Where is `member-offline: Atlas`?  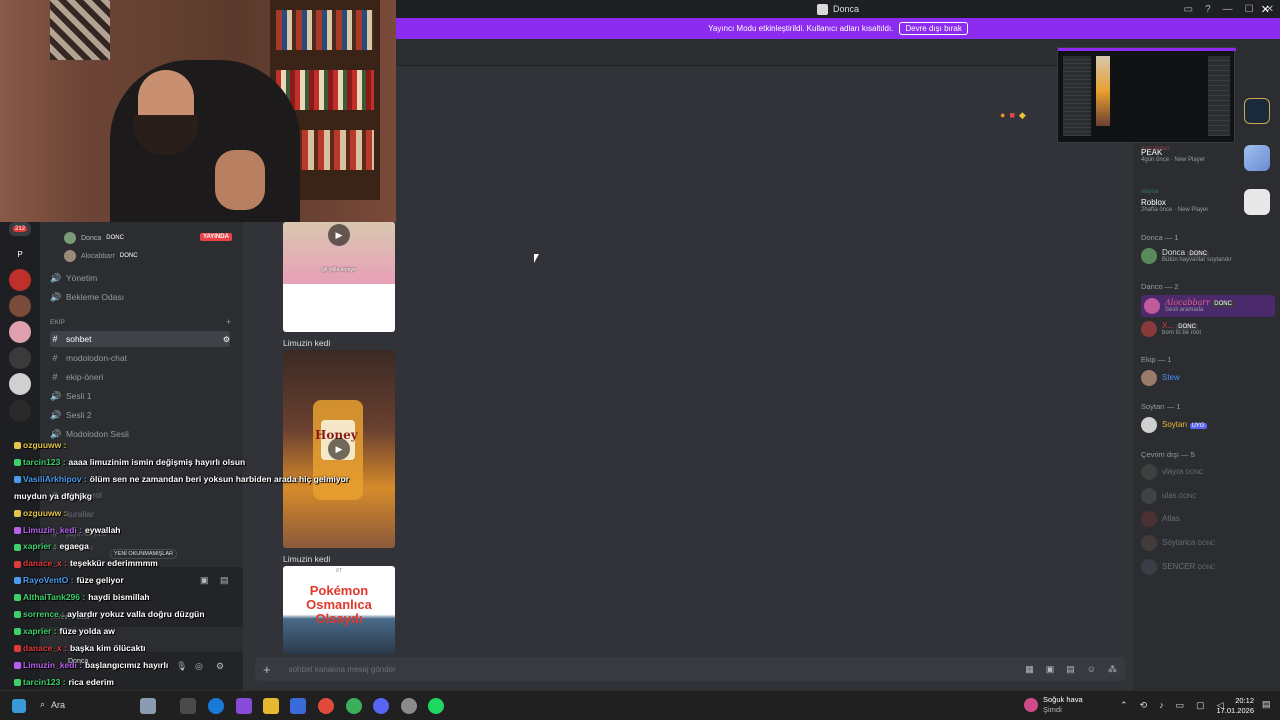 member-offline: Atlas is located at coordinates (1208, 519).